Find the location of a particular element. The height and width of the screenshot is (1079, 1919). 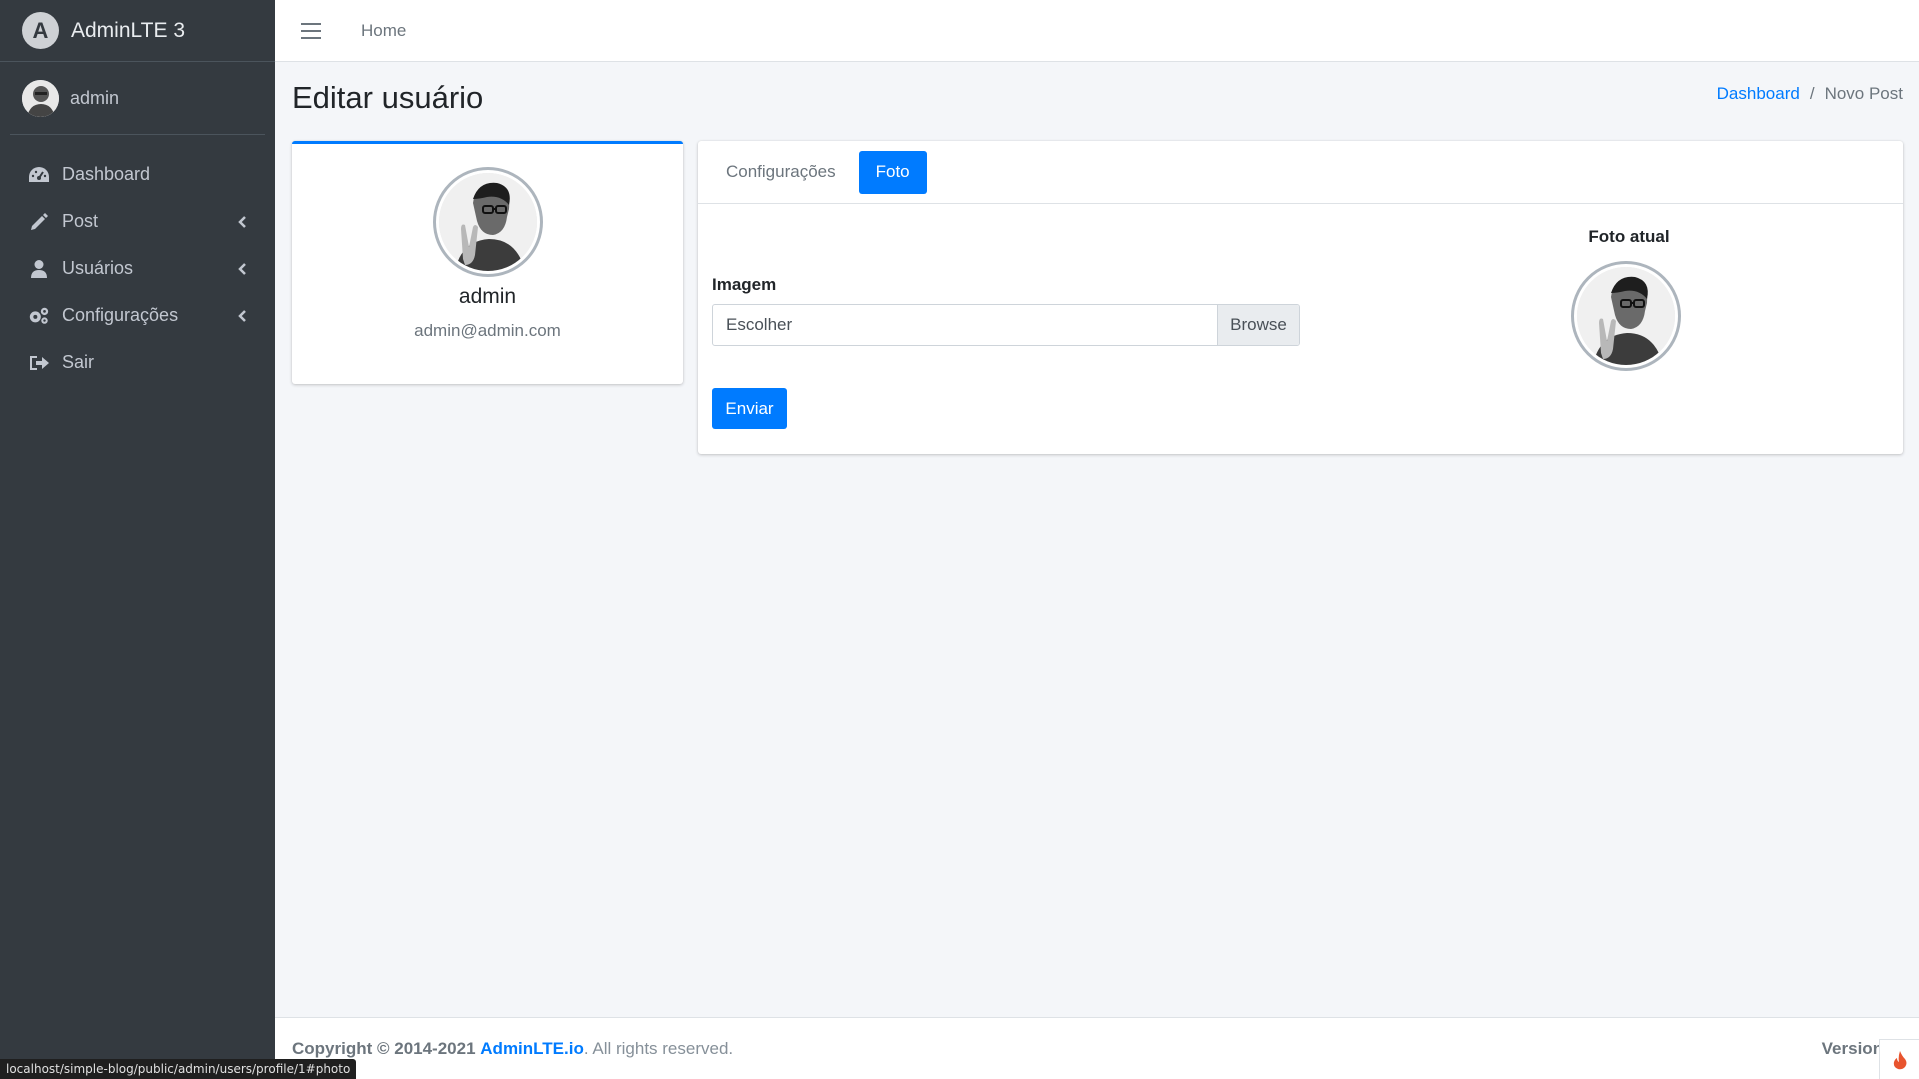

brand-name: AdminLTE 3 is located at coordinates (128, 30).